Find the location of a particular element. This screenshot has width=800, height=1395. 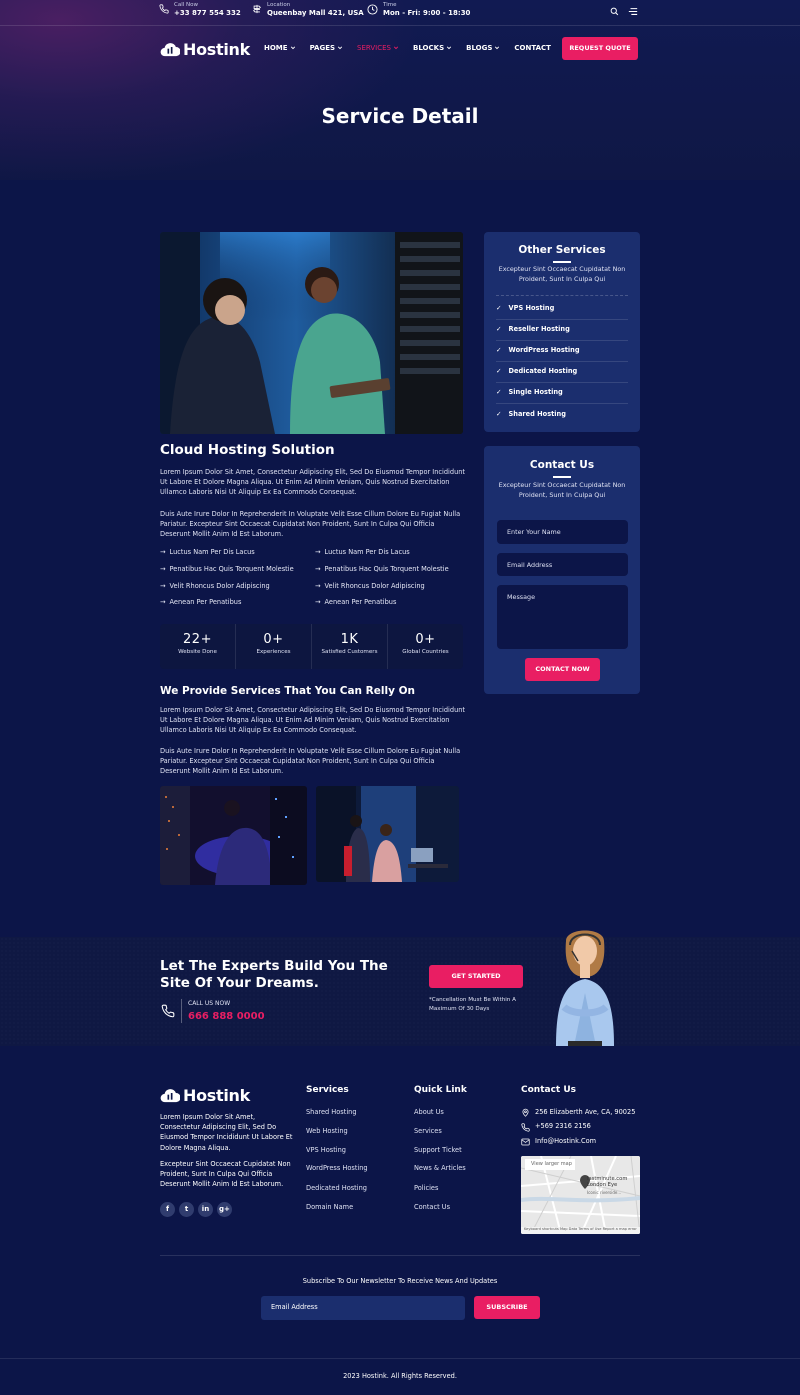

email-field: Email Address is located at coordinates (562, 564).